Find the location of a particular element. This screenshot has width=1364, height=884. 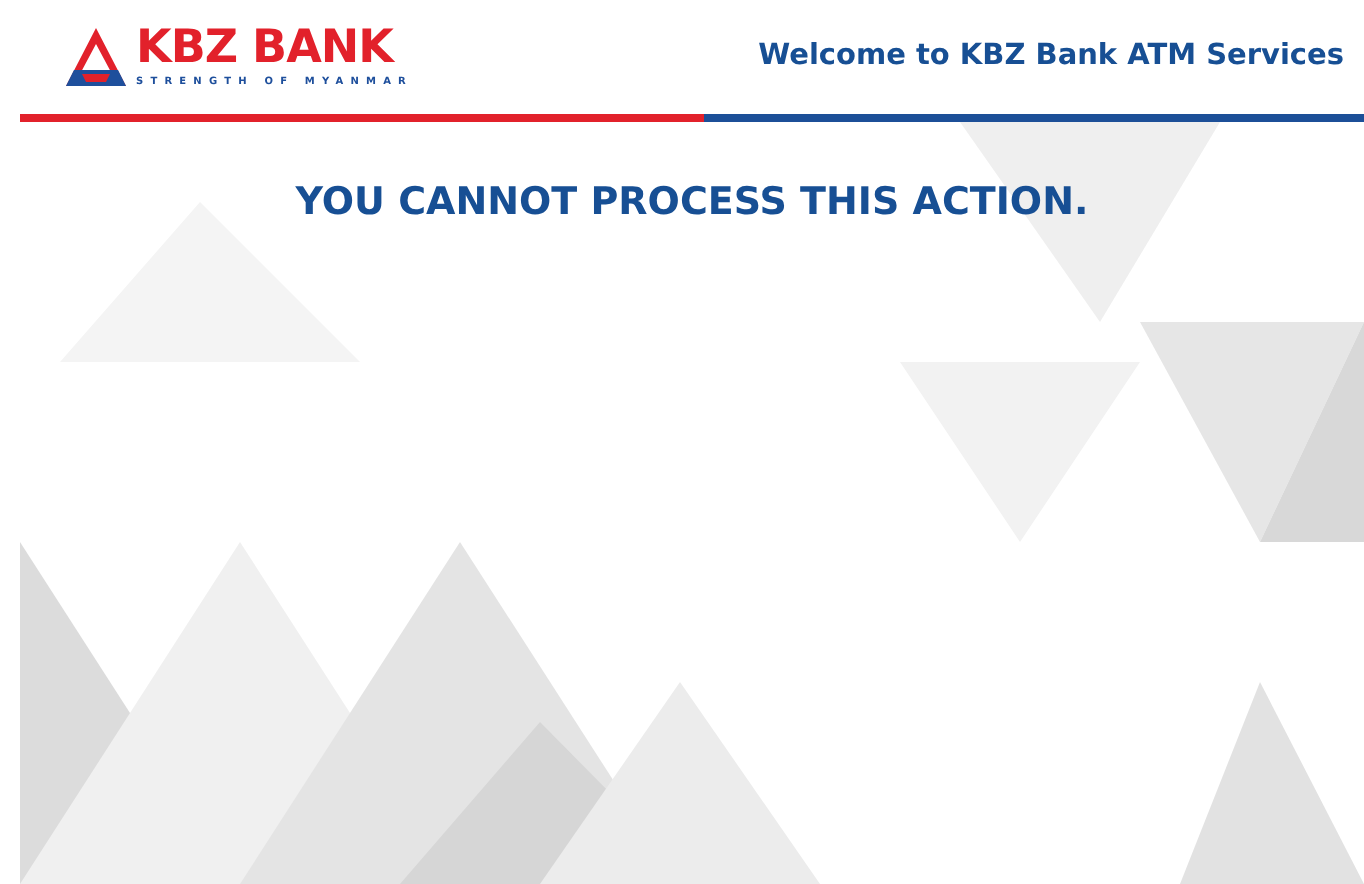

brand-name: KBZ BANK is located at coordinates (266, 49).